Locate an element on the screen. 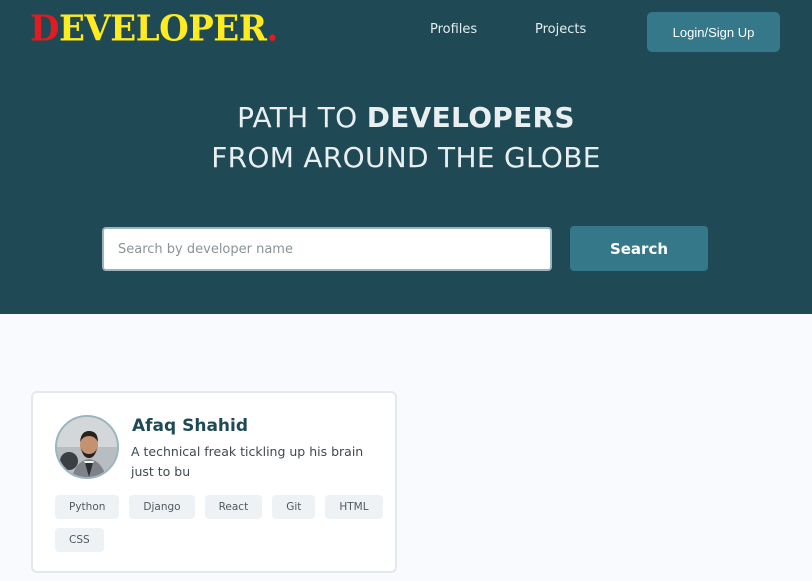  hero-headline: PATH TO DEVELOPERS FROM AROUND THE GLOBE is located at coordinates (406, 138).